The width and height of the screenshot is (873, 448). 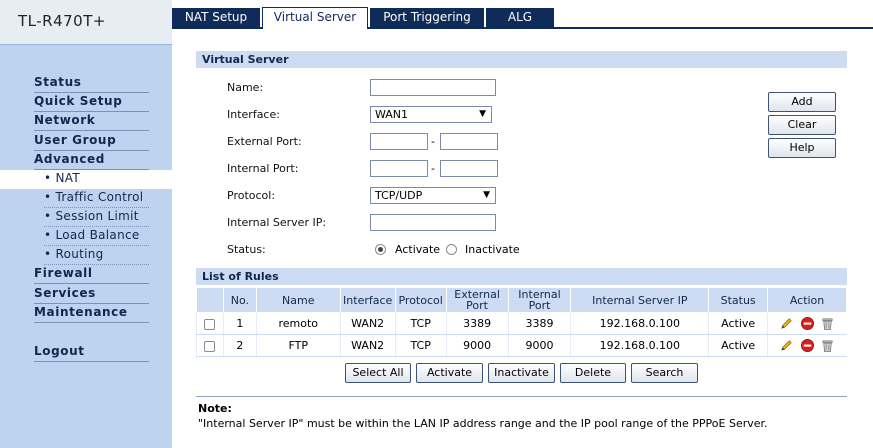 What do you see at coordinates (399, 168) in the screenshot?
I see `internal-port-start-input` at bounding box center [399, 168].